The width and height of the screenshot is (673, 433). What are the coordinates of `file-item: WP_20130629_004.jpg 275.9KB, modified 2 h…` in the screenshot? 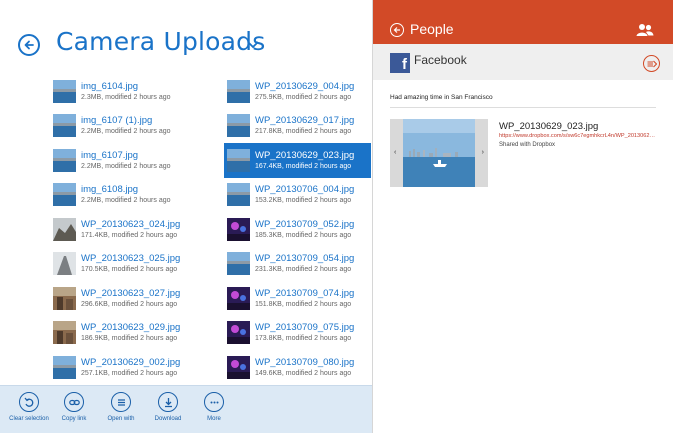 It's located at (297, 91).